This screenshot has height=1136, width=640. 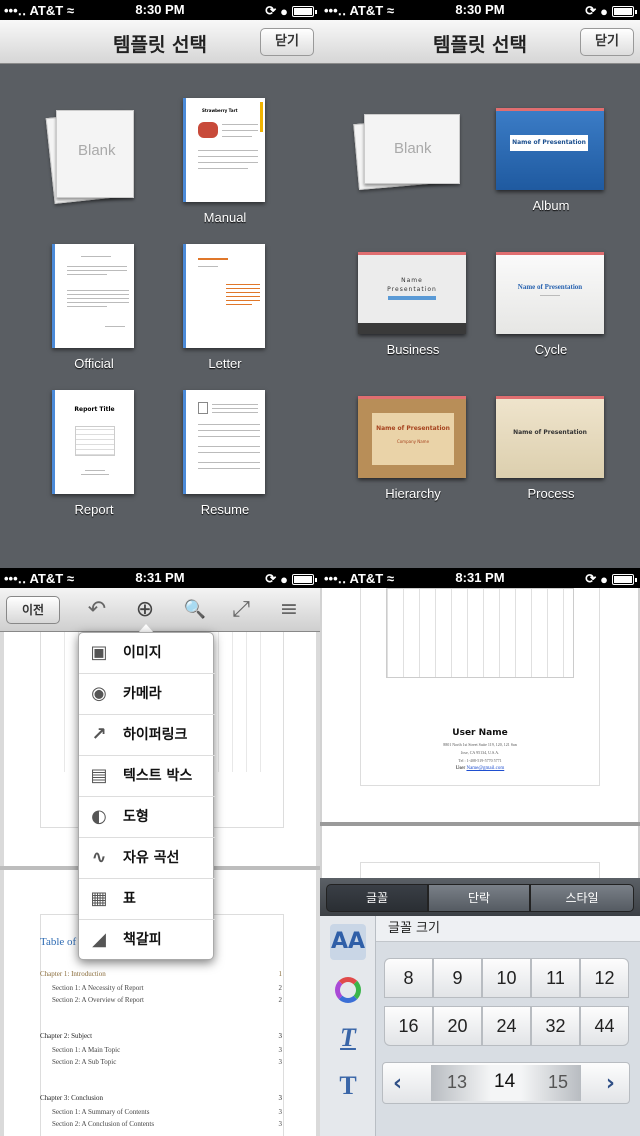 I want to click on menu-item-bookmark: ◢ 책갈피, so click(x=147, y=940).